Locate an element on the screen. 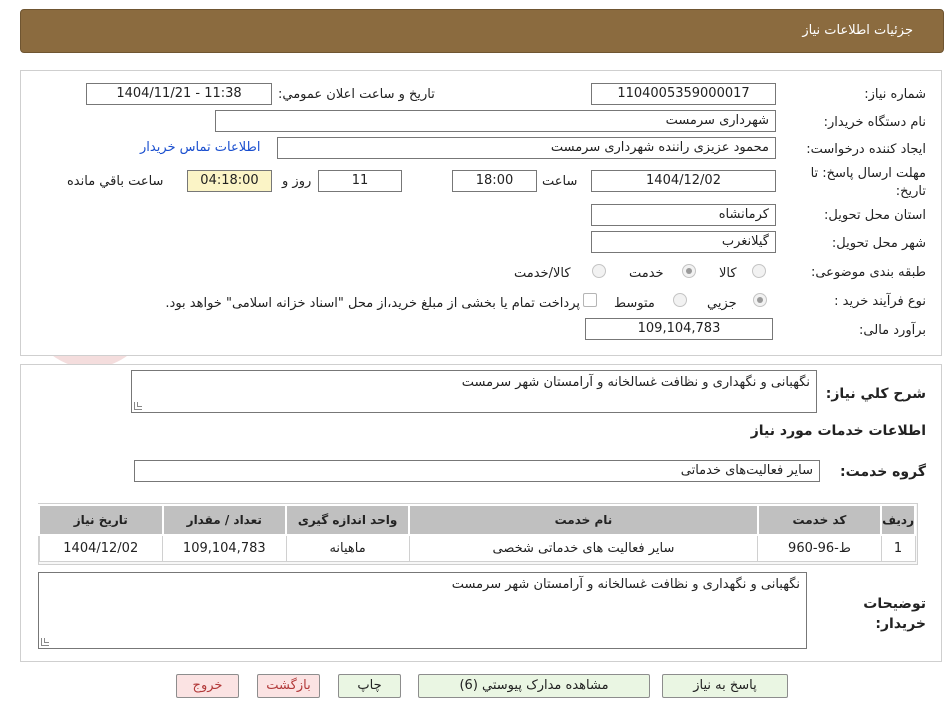  cell-row: 1 is located at coordinates (898, 548).